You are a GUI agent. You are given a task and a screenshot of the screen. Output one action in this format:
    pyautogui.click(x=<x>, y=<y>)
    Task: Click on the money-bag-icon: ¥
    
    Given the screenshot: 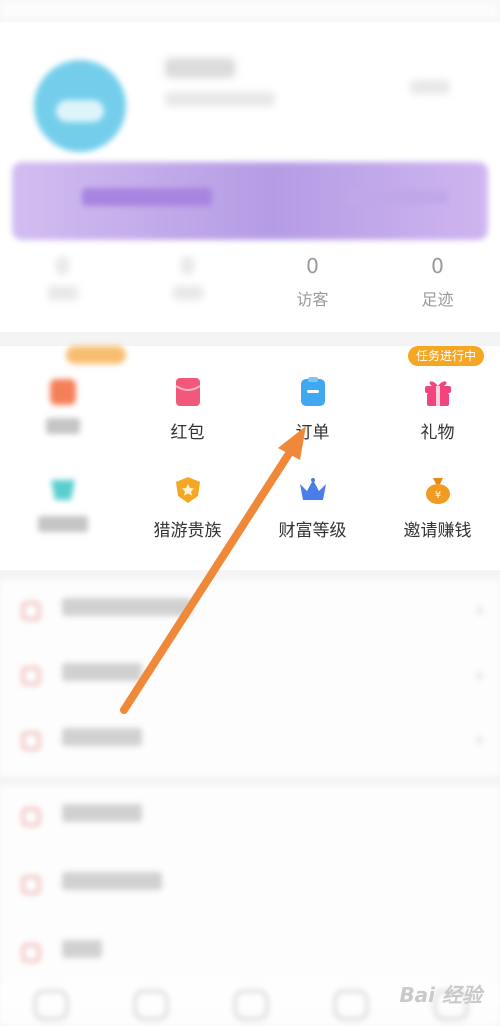 What is the action you would take?
    pyautogui.click(x=438, y=491)
    